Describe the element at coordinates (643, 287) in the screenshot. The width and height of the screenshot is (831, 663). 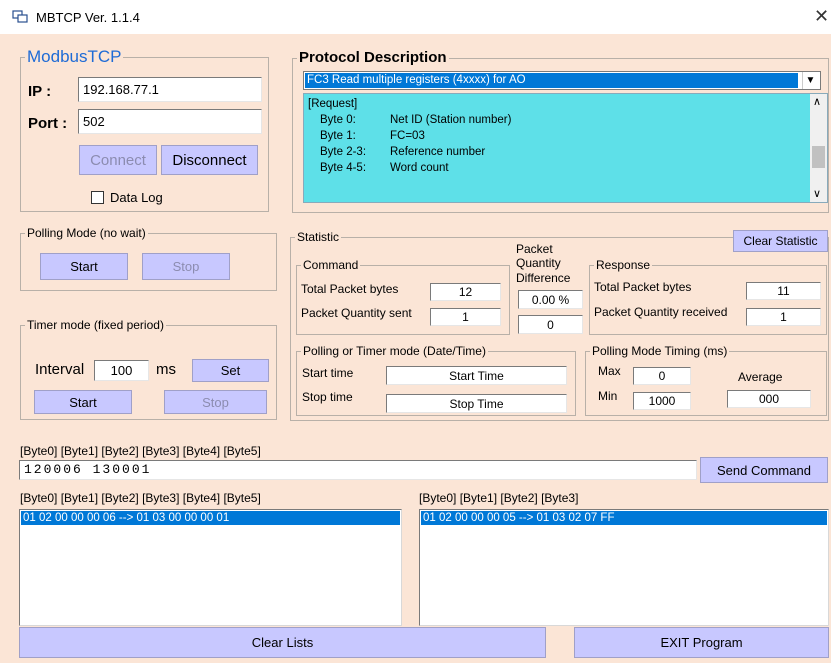
I see `response-total-label: Total Packet bytes` at that location.